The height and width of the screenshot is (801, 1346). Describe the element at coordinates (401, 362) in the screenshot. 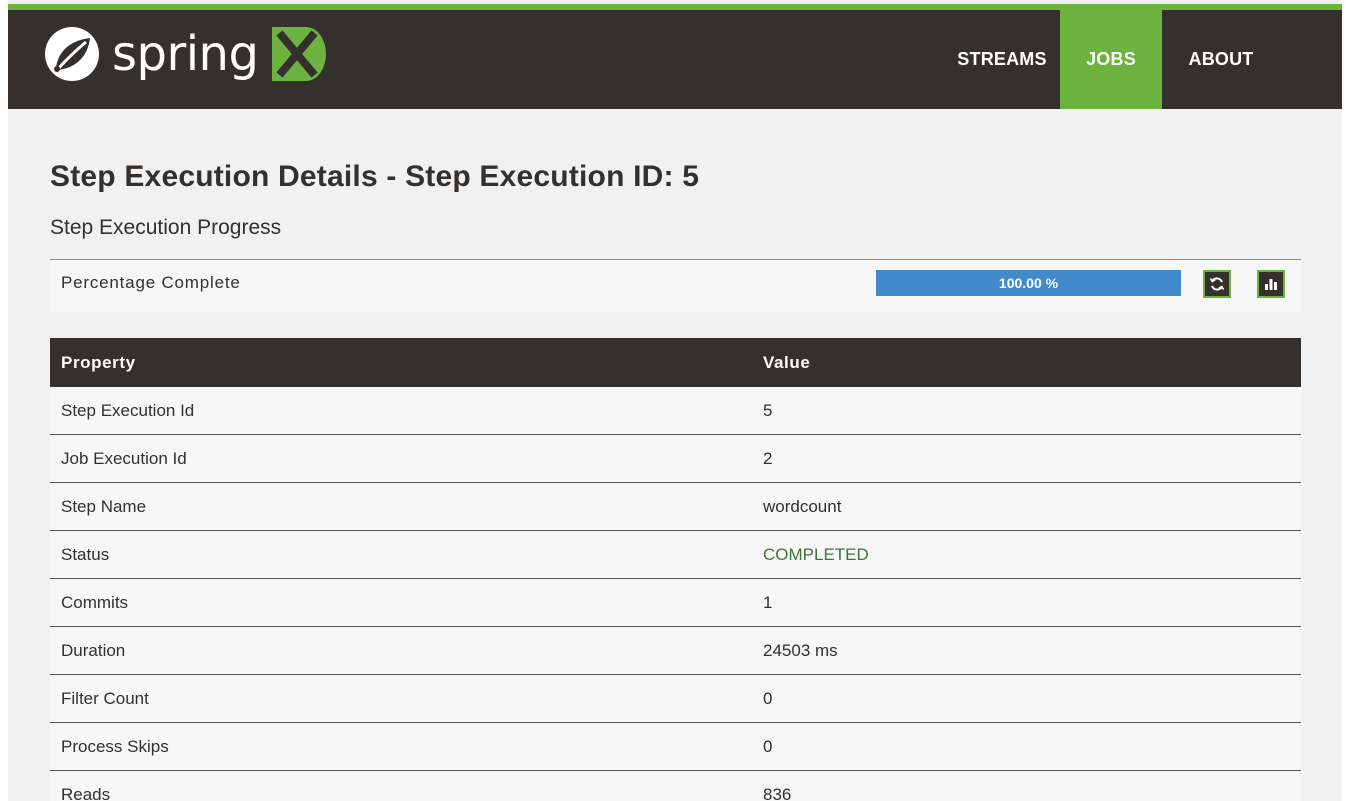

I see `header-property: Property` at that location.